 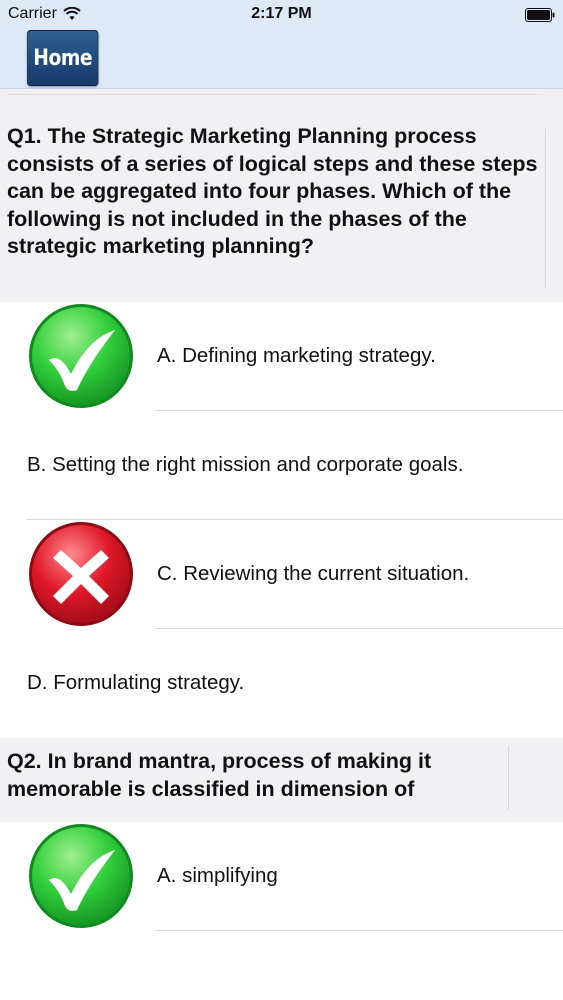 What do you see at coordinates (296, 355) in the screenshot?
I see `option-label: A. Defining marketing strategy.` at bounding box center [296, 355].